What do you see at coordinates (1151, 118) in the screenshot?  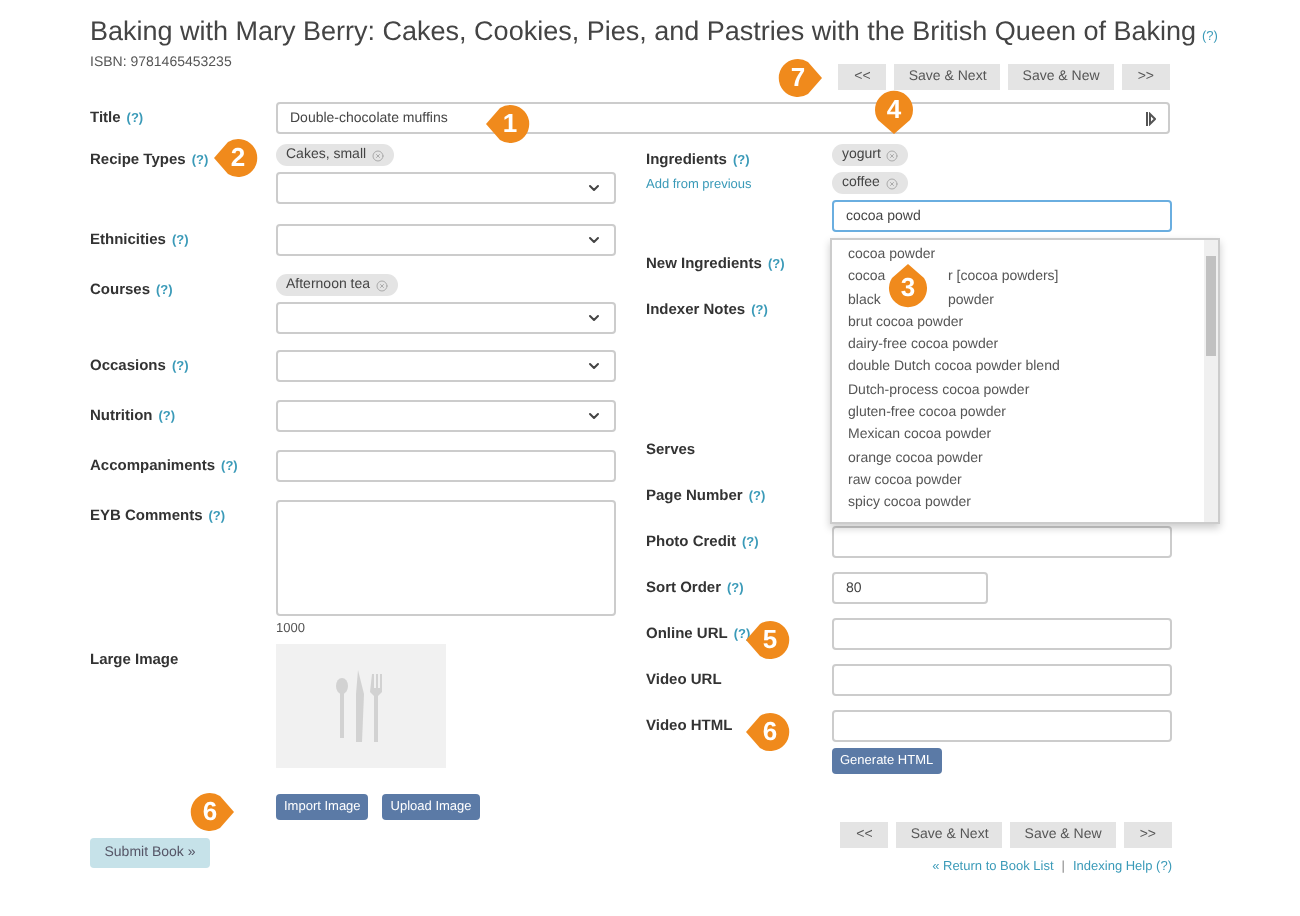 I see `extension-icon` at bounding box center [1151, 118].